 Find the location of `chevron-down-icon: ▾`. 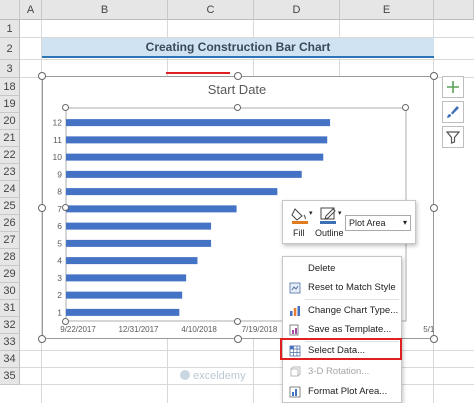

chevron-down-icon: ▾ is located at coordinates (404, 222).